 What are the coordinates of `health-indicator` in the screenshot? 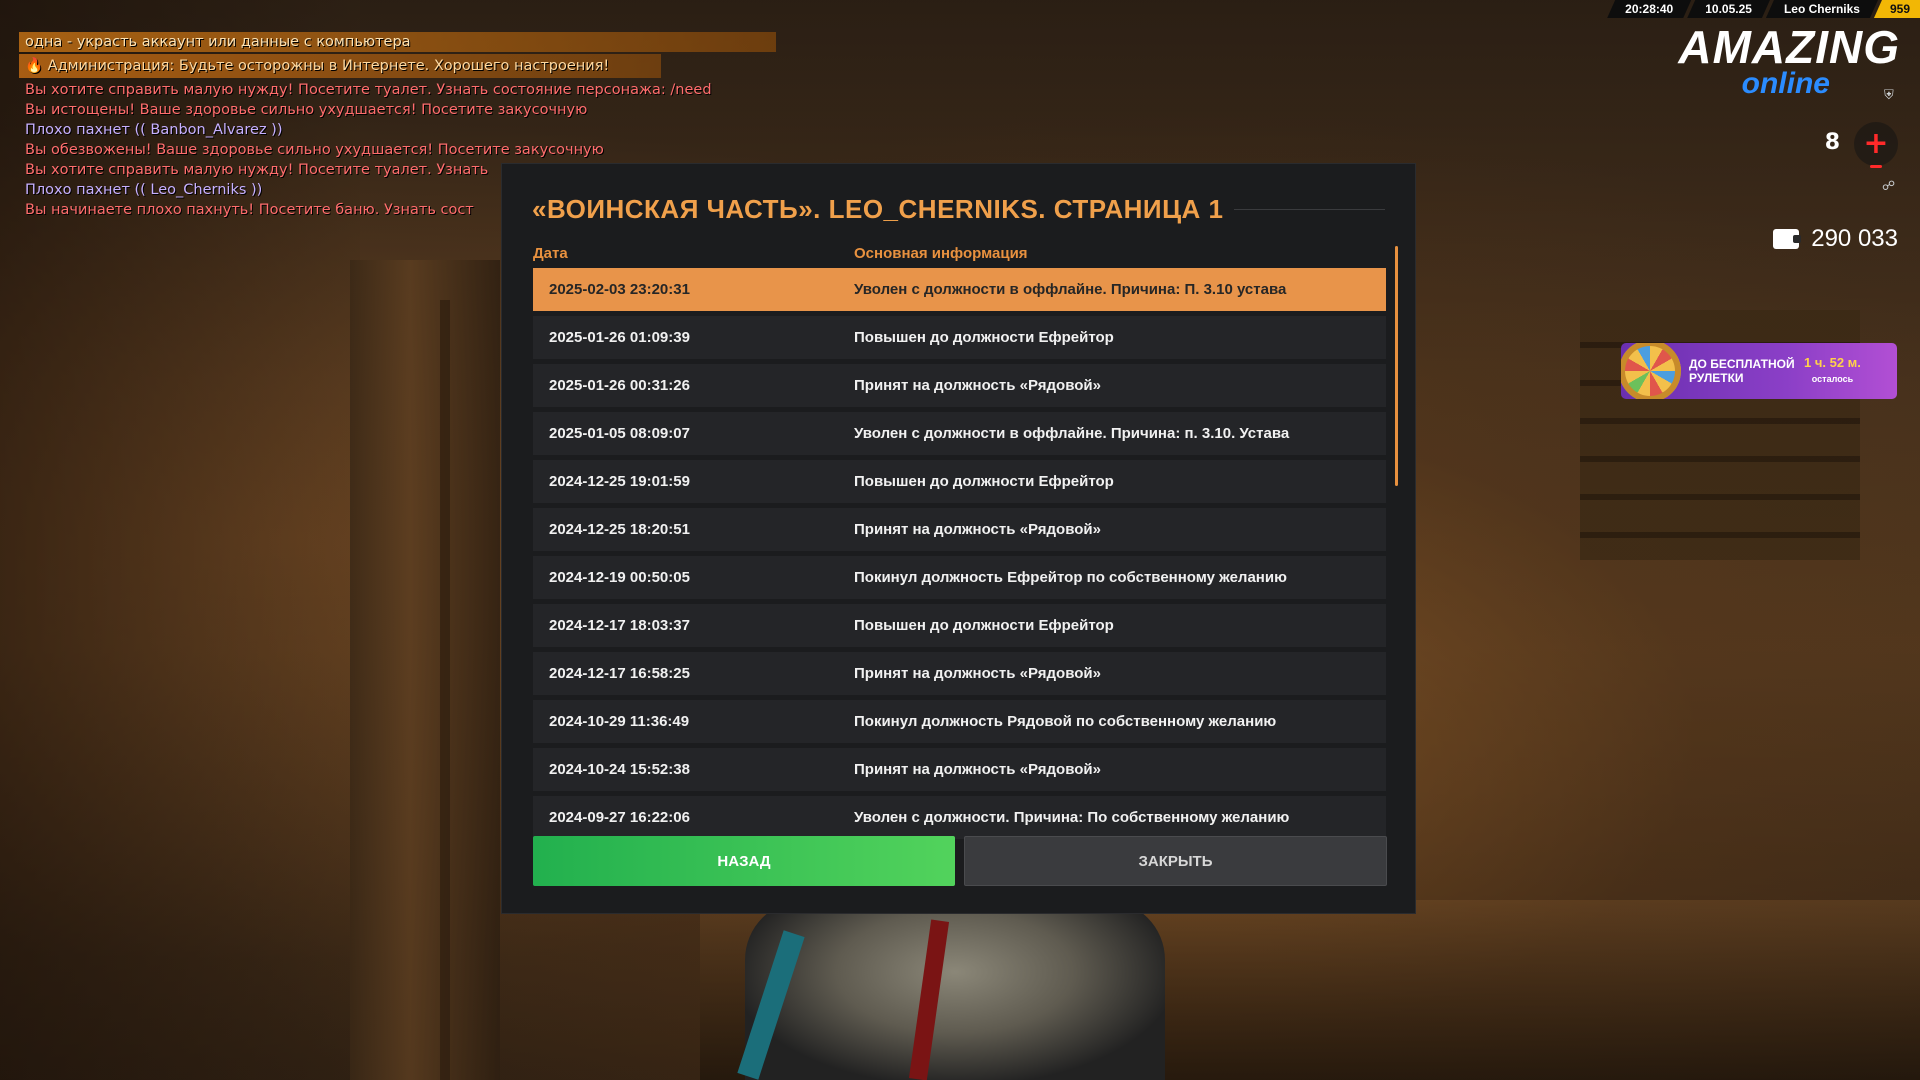 It's located at (1876, 166).